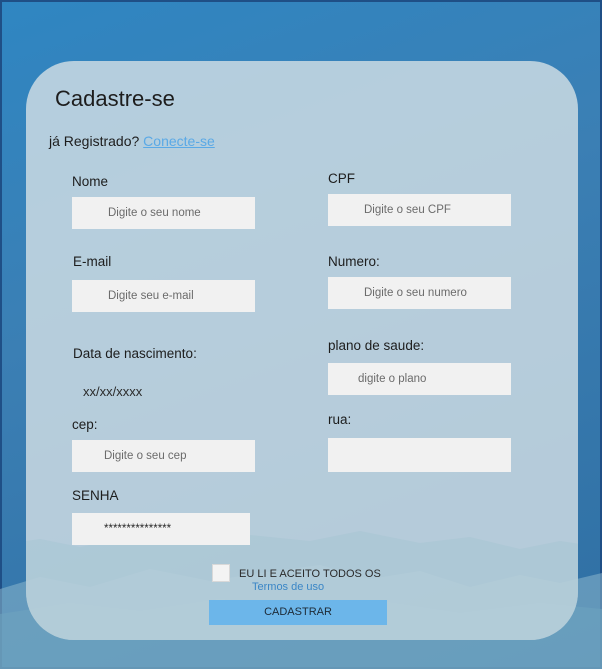  What do you see at coordinates (340, 419) in the screenshot?
I see `rua-label: rua:` at bounding box center [340, 419].